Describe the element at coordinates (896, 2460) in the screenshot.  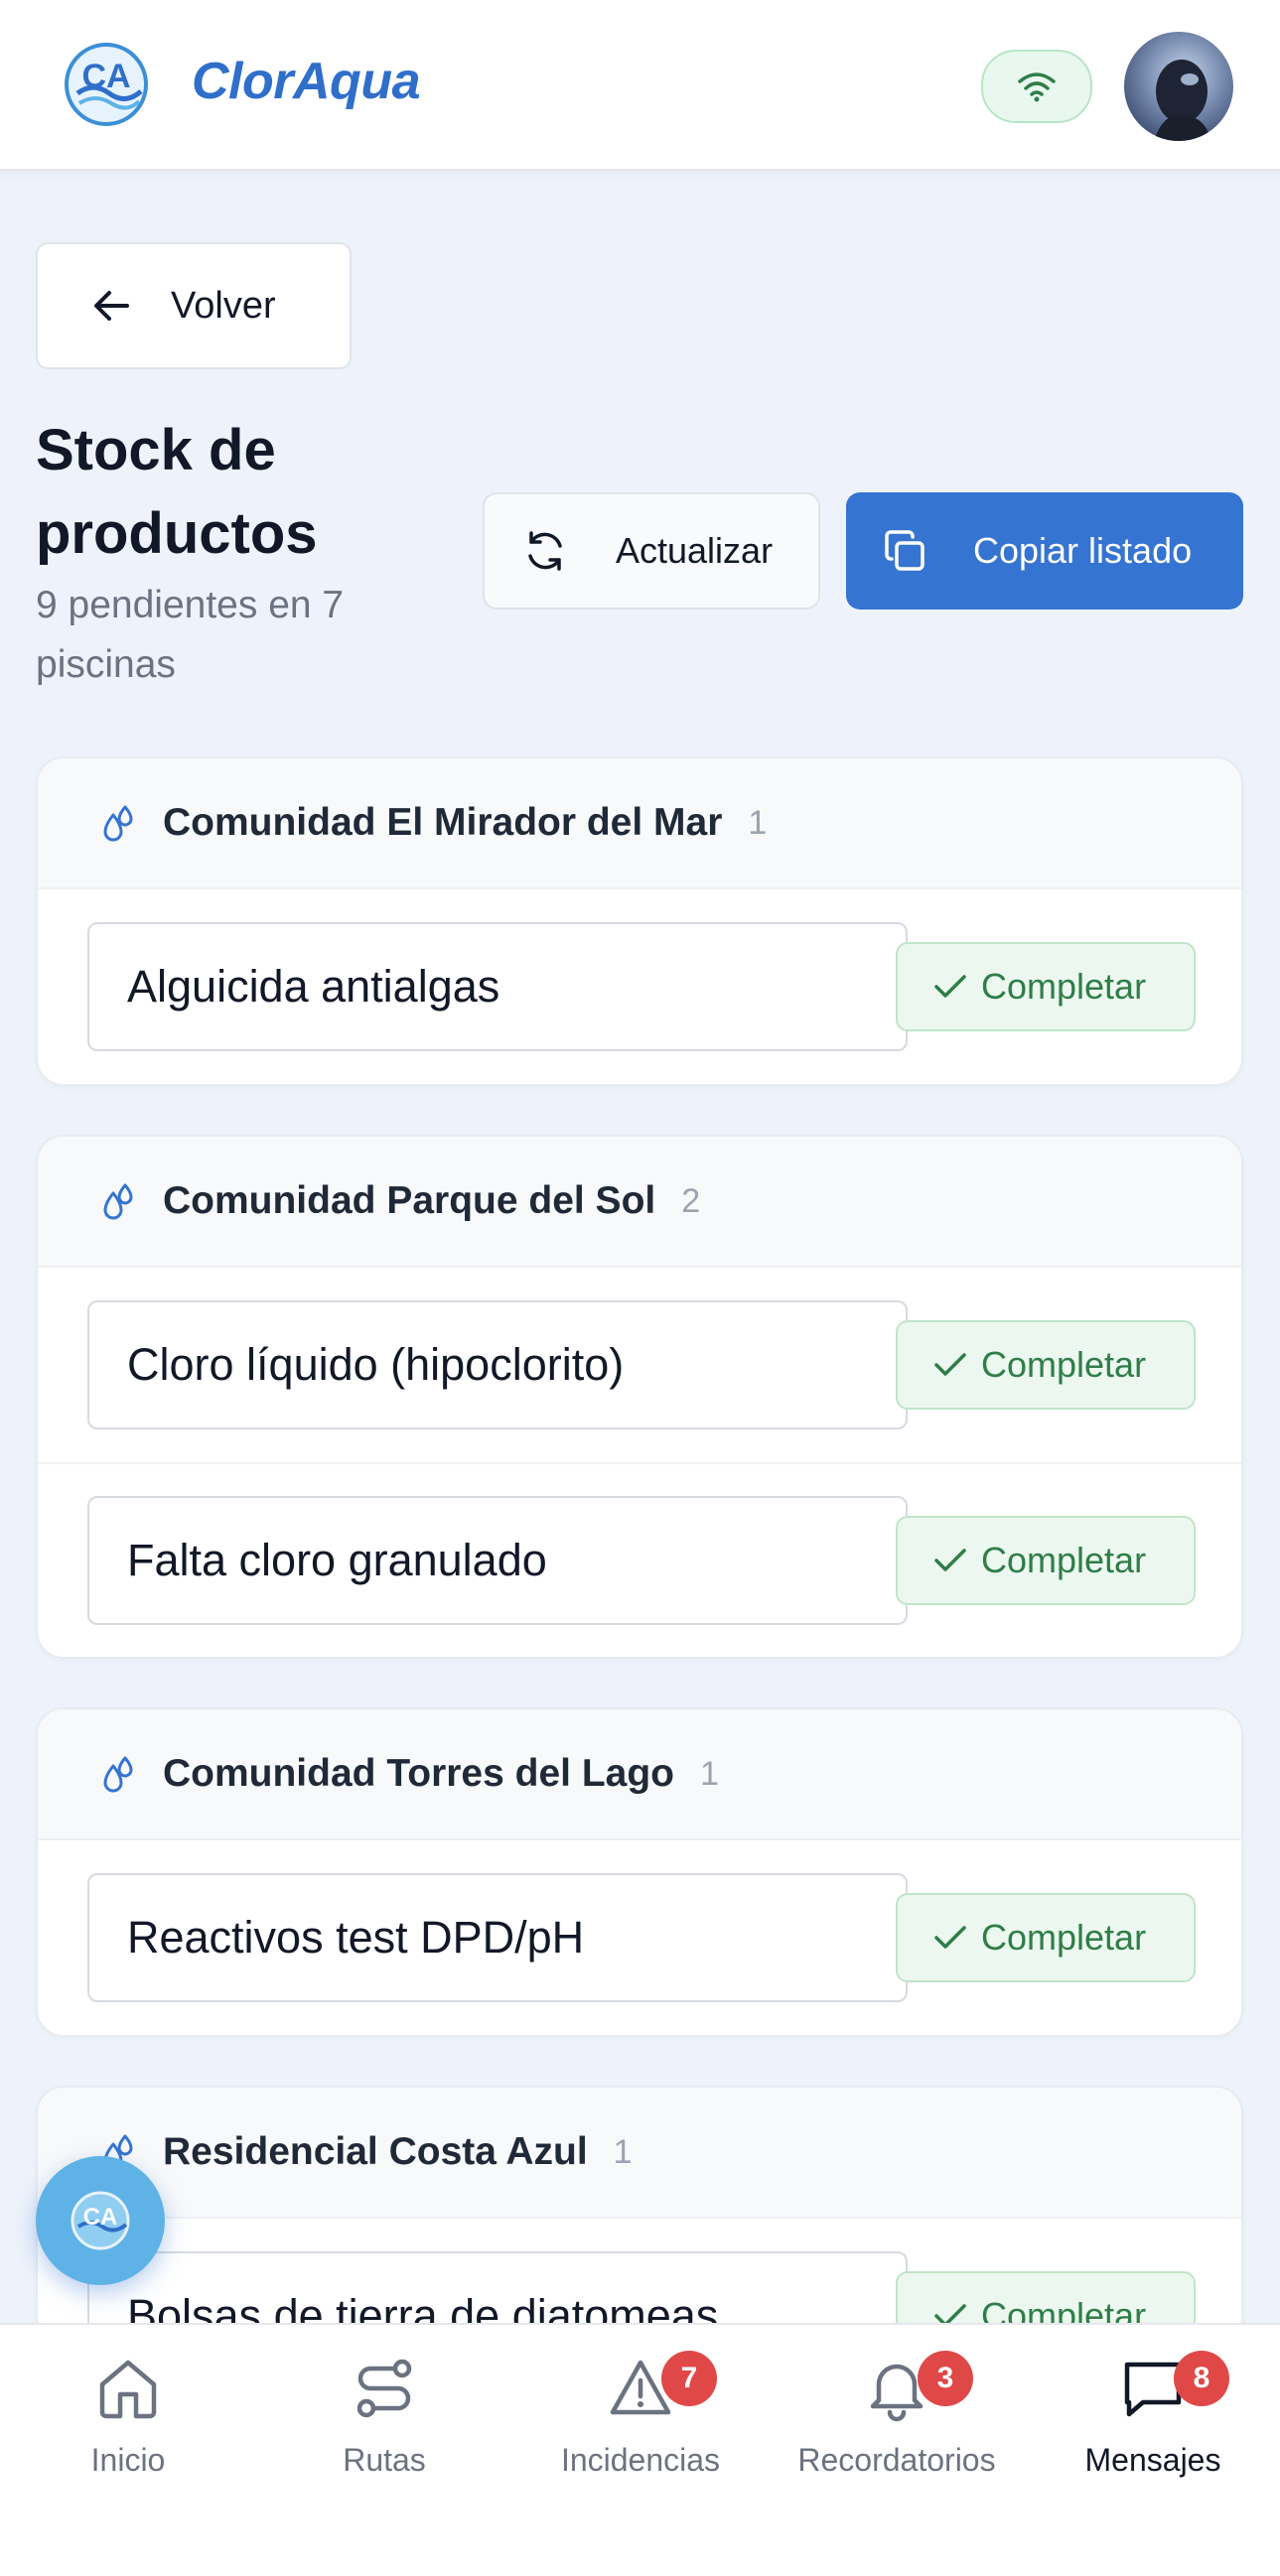
I see `nav-label: Recordatorios` at that location.